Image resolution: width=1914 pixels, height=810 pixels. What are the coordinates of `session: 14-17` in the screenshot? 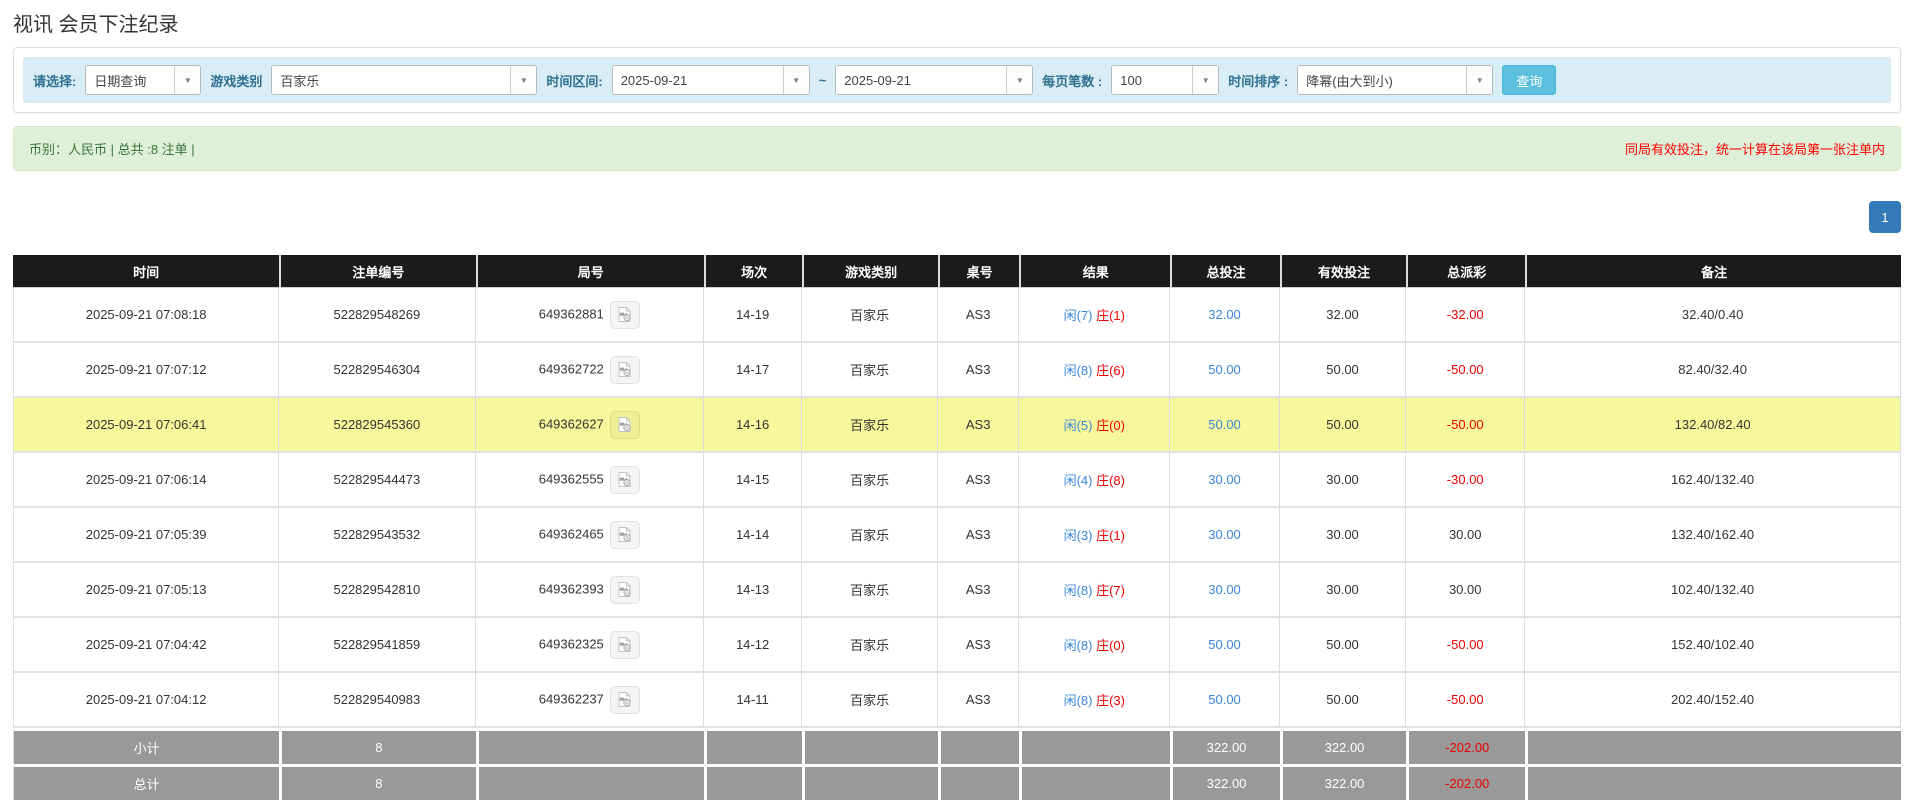 It's located at (752, 369).